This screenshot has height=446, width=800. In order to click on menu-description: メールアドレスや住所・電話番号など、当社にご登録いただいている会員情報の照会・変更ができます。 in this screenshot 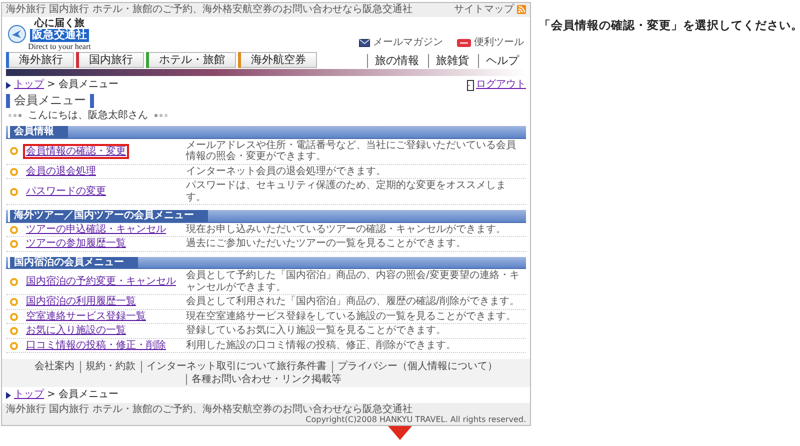, I will do `click(351, 151)`.